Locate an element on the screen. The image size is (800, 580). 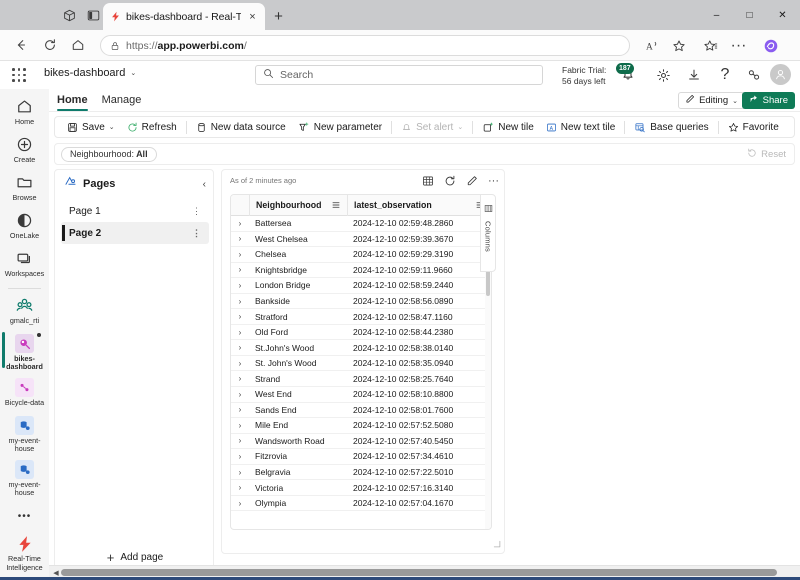
table-row: › St.John's Wood 2024-12-10 02:58:38.0140 is located at coordinates (361, 348).